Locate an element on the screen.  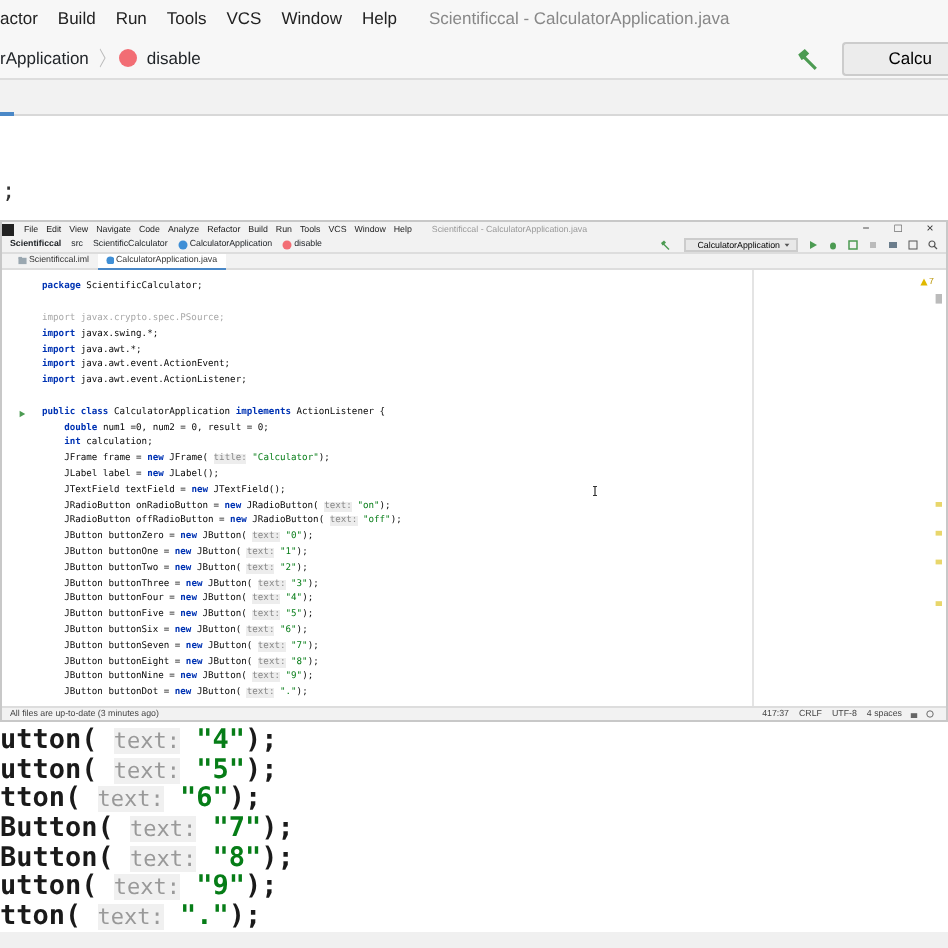
run-gutter-icon is located at coordinates (22, 414).